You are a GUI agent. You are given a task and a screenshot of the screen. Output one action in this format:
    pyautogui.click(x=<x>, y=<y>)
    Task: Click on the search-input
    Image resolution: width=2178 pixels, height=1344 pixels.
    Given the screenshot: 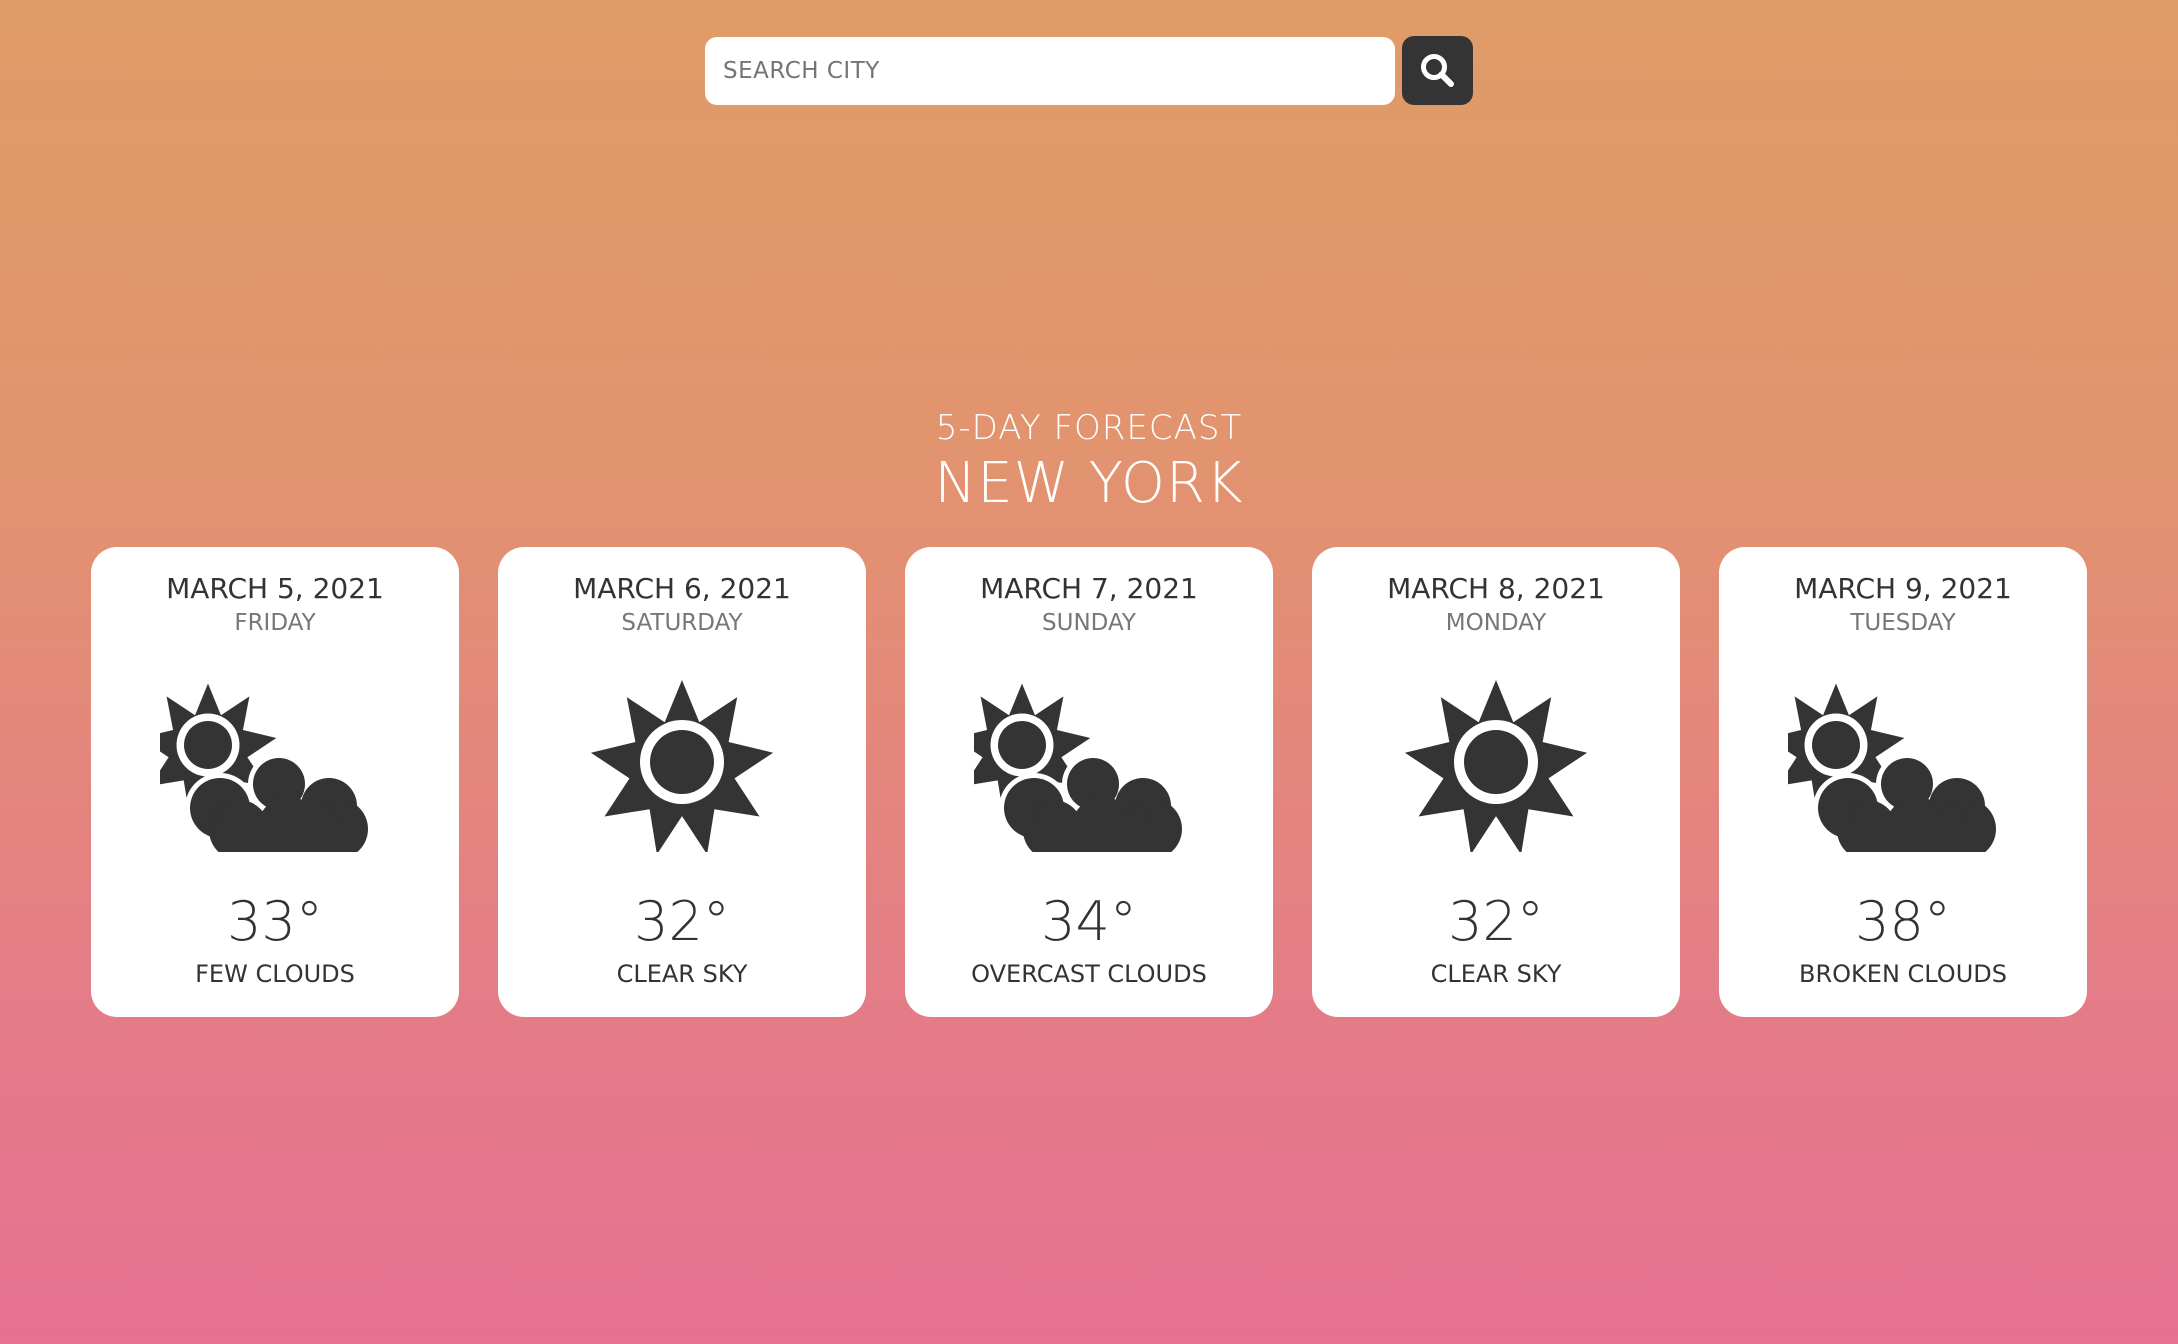 What is the action you would take?
    pyautogui.click(x=1050, y=71)
    